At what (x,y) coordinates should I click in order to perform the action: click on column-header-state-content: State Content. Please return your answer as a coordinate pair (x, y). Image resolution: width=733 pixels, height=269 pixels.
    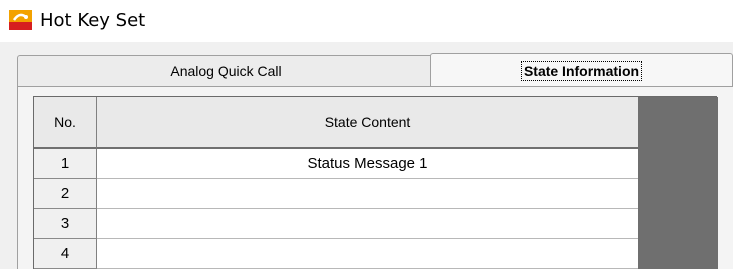
    Looking at the image, I should click on (368, 123).